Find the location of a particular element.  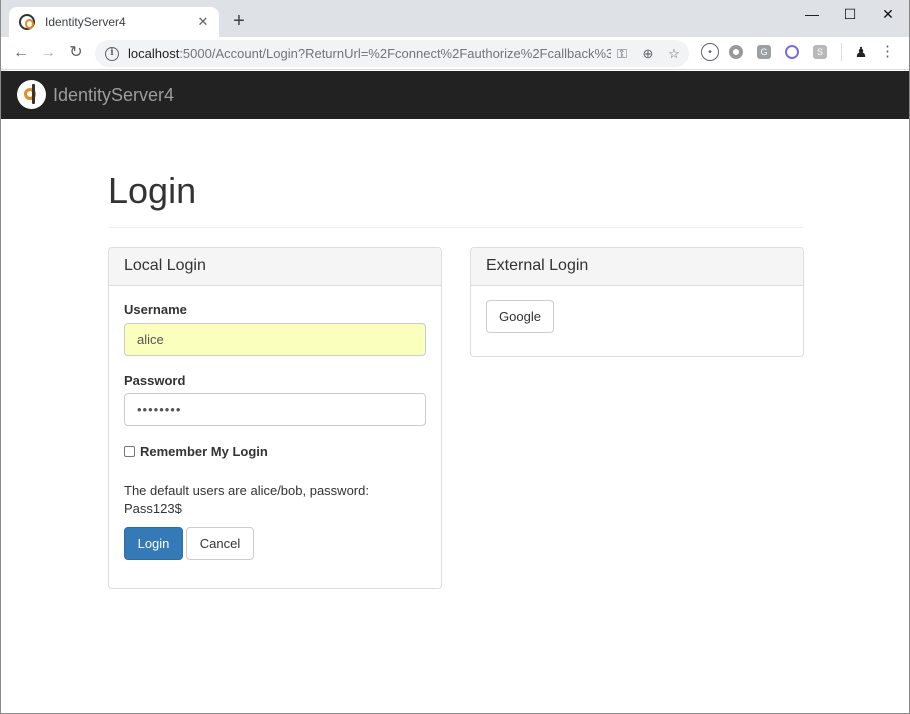

window-close-button: ✕ is located at coordinates (888, 14).